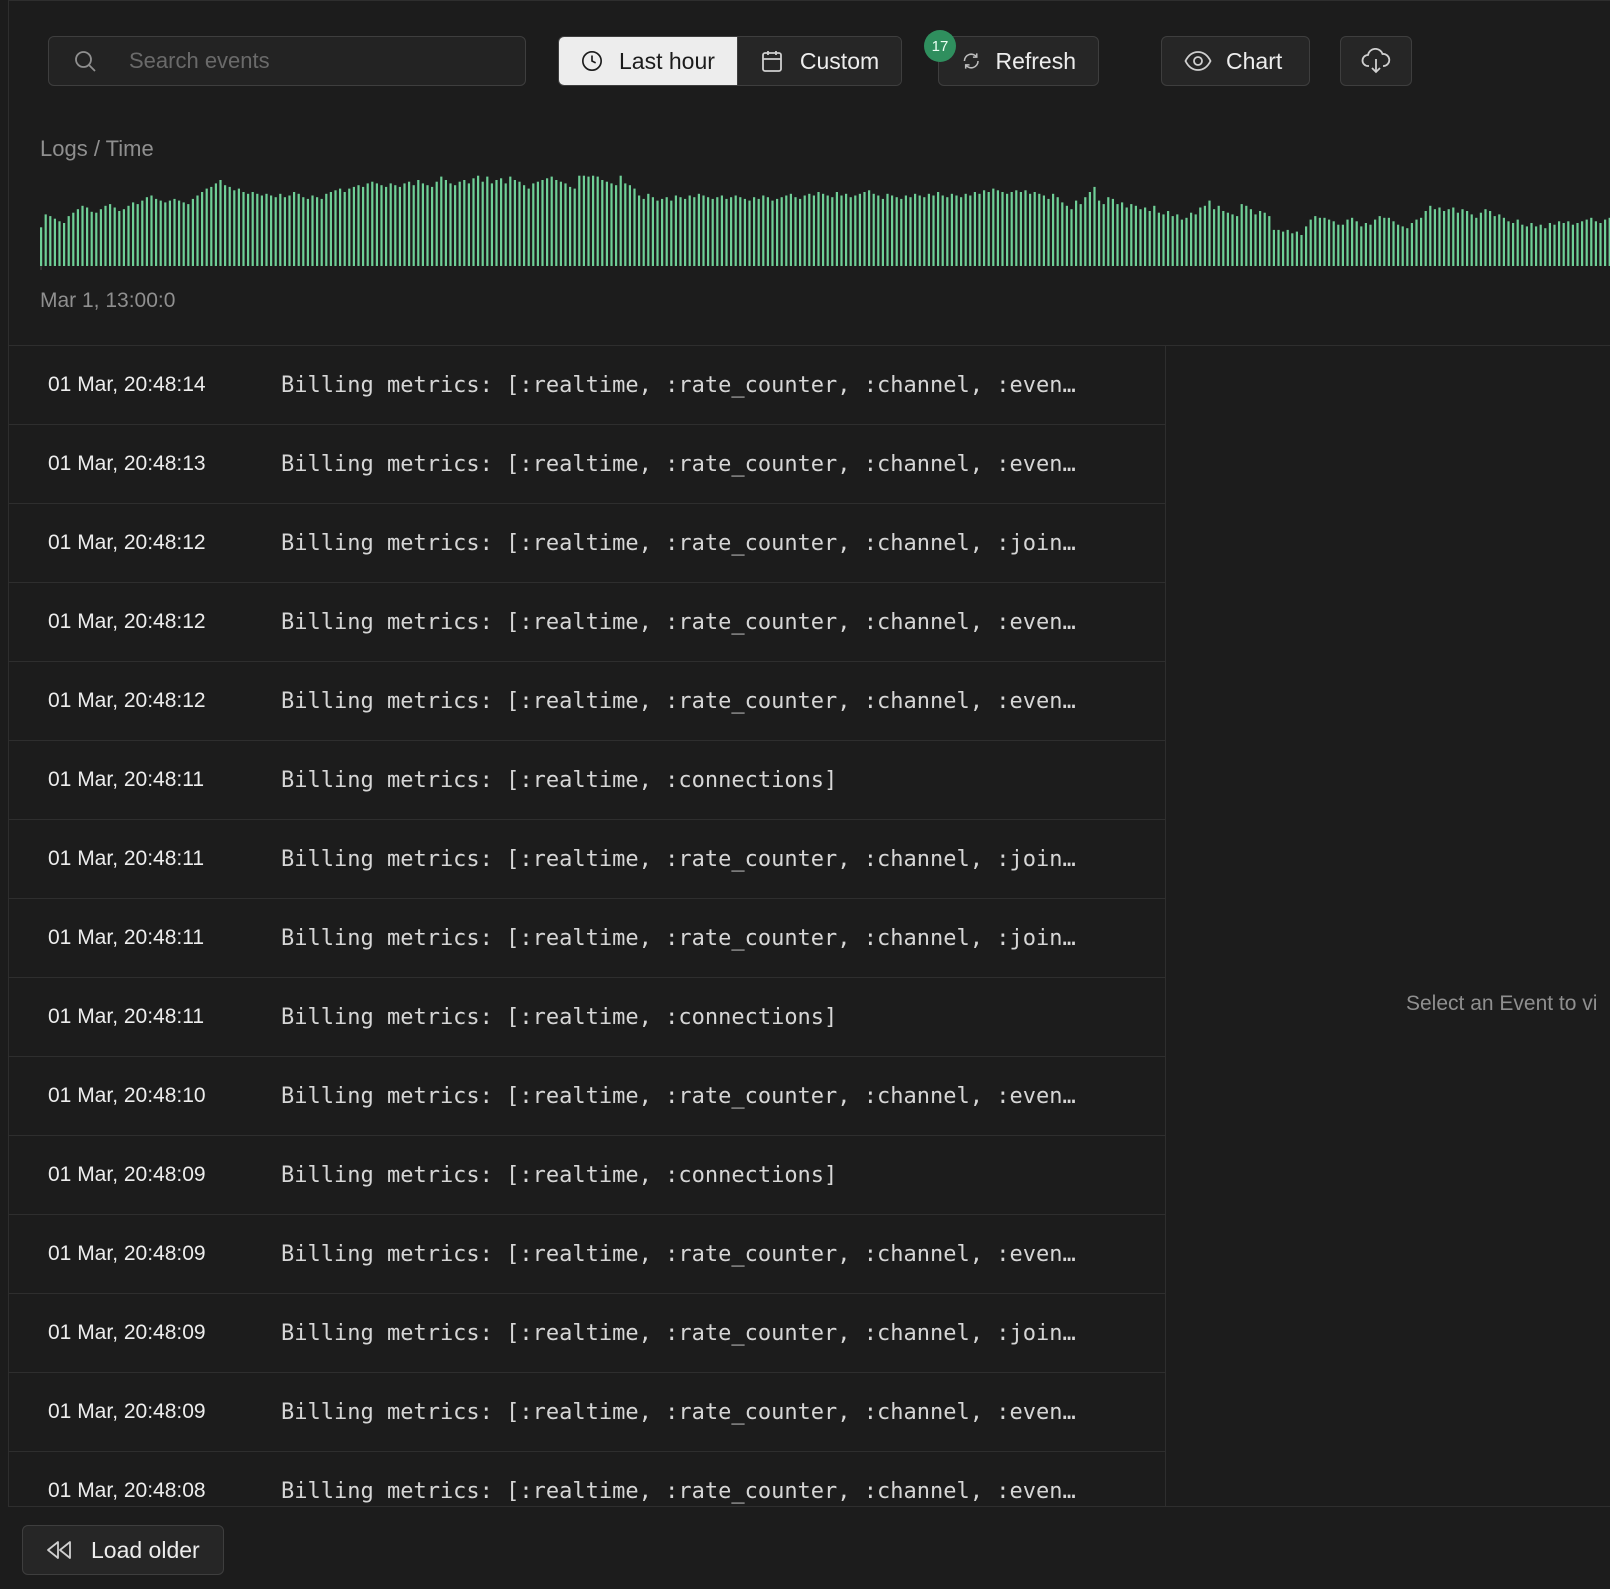 This screenshot has width=1610, height=1589. Describe the element at coordinates (309, 61) in the screenshot. I see `search-input` at that location.